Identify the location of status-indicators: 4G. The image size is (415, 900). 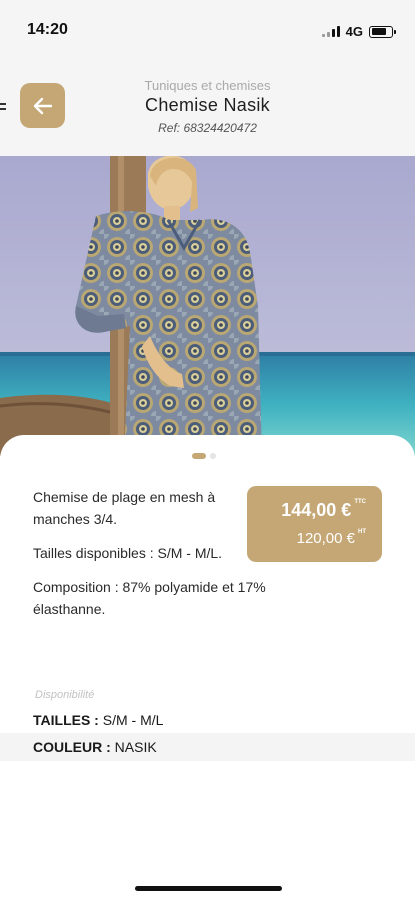
(358, 31).